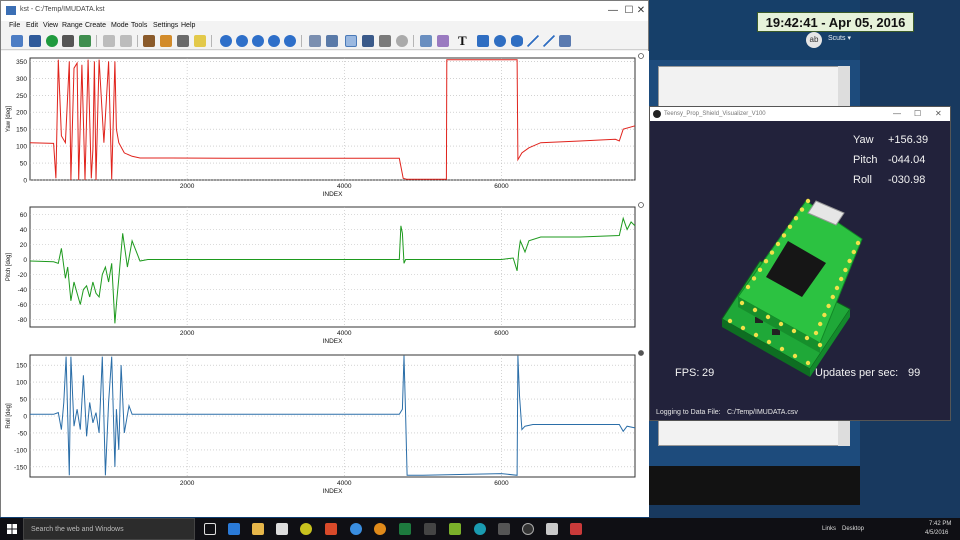 The height and width of the screenshot is (540, 960). Describe the element at coordinates (426, 41) in the screenshot. I see `table-icon` at that location.